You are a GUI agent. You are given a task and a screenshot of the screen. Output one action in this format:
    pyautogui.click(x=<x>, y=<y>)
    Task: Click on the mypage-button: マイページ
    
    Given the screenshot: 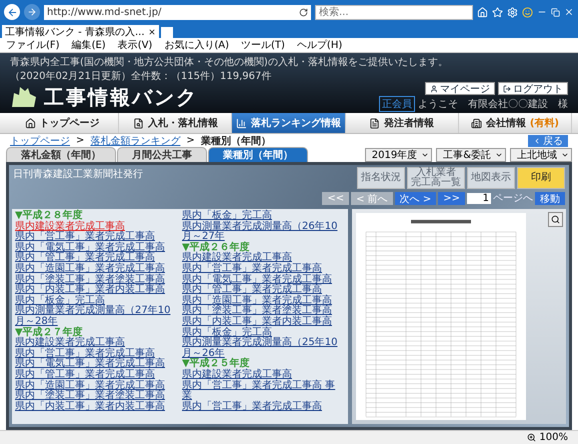 What is the action you would take?
    pyautogui.click(x=460, y=88)
    